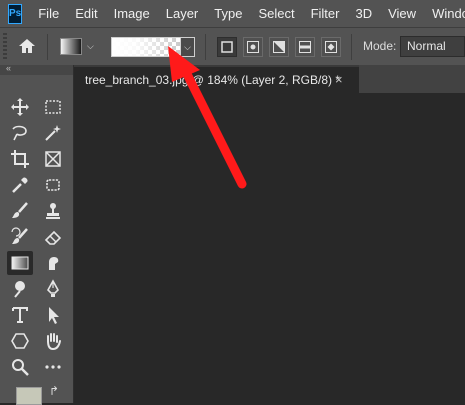 This screenshot has width=465, height=405. I want to click on hand-tool-icon, so click(53, 341).